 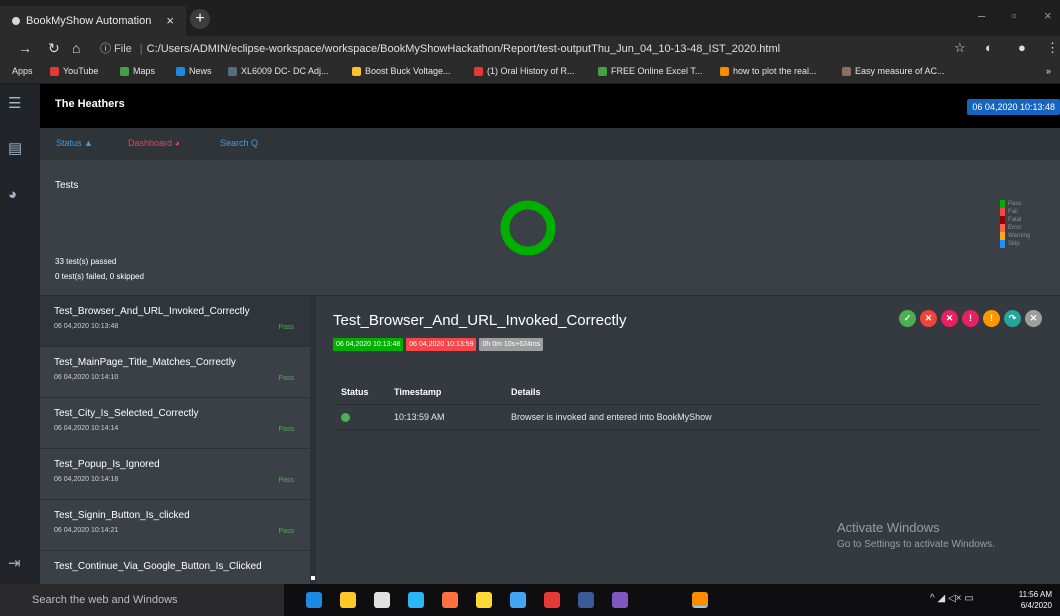 What do you see at coordinates (602, 71) in the screenshot?
I see `excel-icon` at bounding box center [602, 71].